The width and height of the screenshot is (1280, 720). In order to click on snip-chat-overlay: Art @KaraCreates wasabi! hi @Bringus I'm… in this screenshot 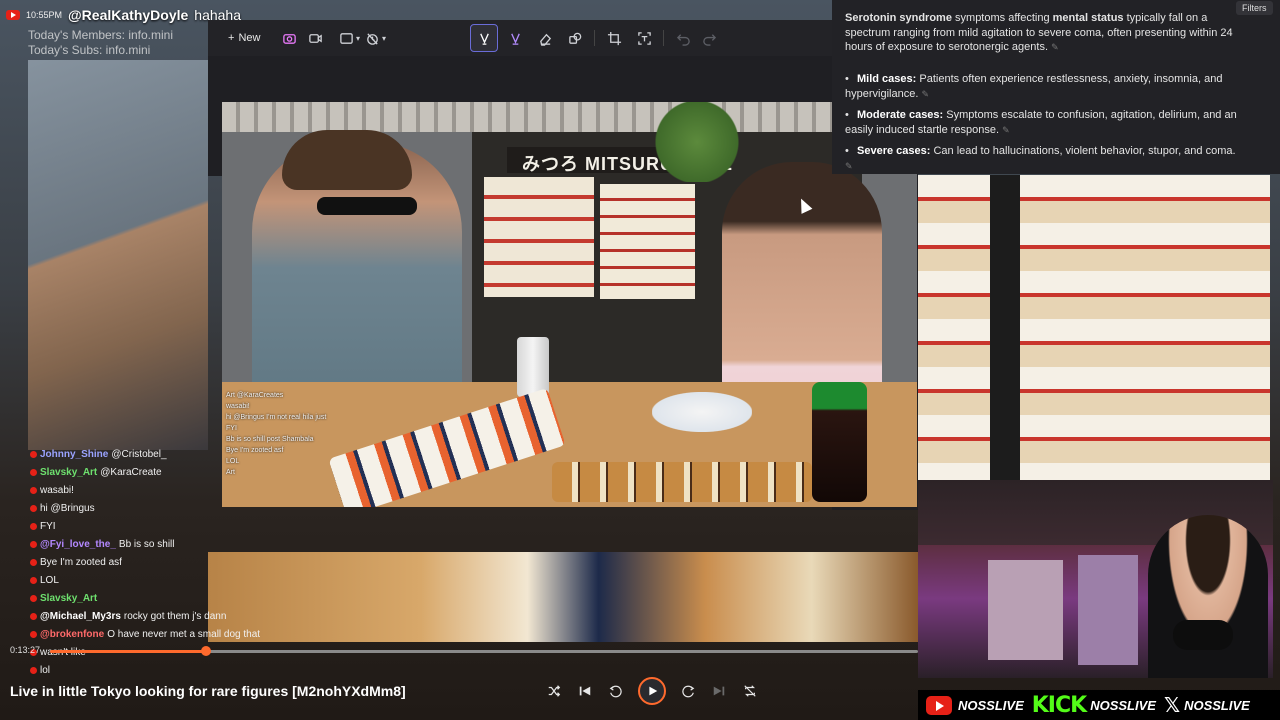, I will do `click(299, 445)`.